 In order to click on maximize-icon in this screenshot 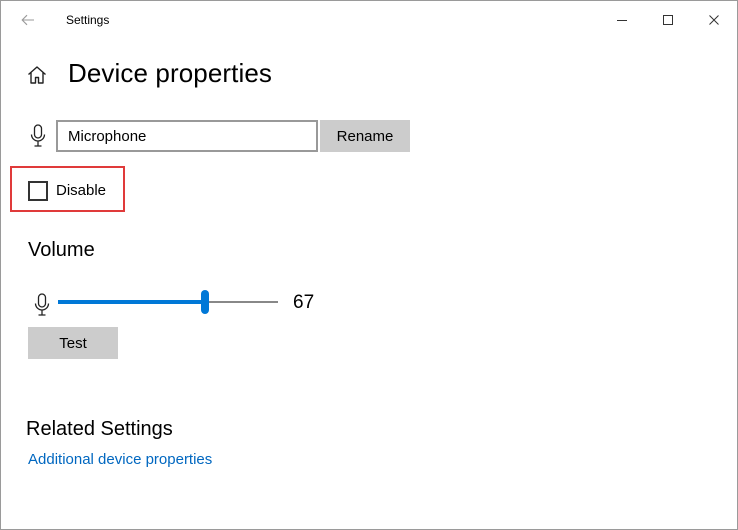, I will do `click(668, 20)`.